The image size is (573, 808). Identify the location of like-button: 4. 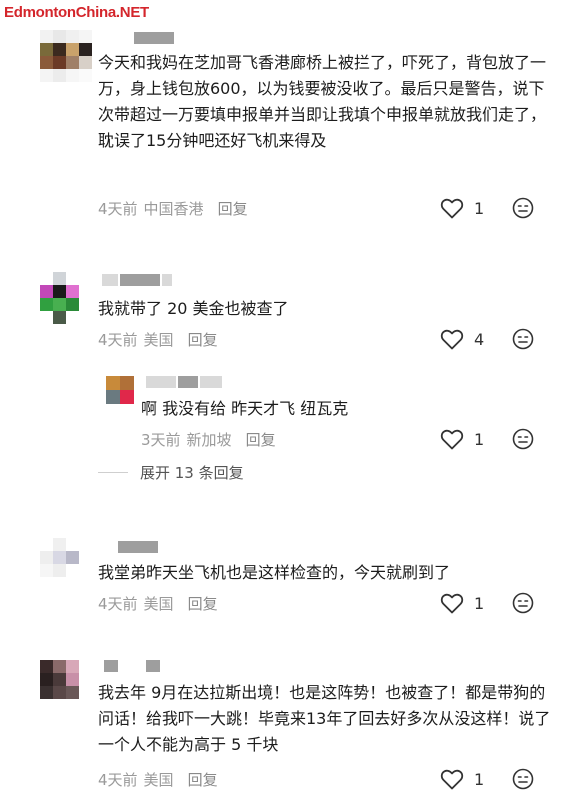
(462, 339).